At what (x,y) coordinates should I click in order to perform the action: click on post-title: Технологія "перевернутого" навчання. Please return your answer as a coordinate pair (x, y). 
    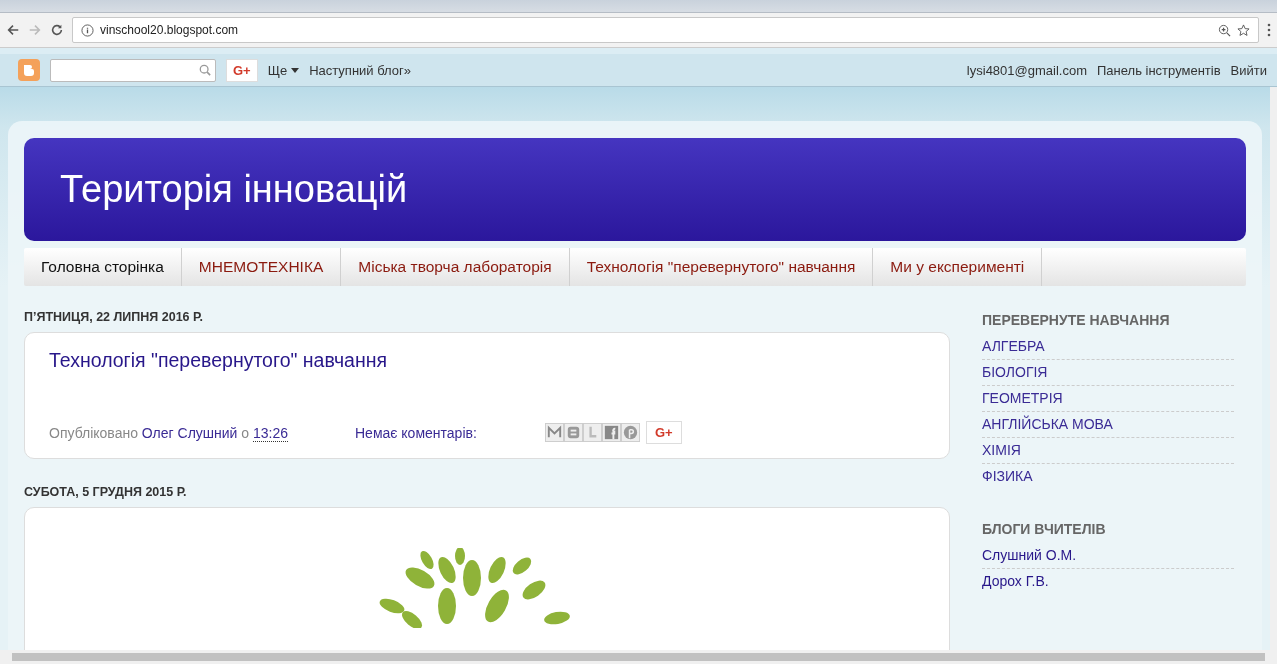
    Looking at the image, I should click on (487, 385).